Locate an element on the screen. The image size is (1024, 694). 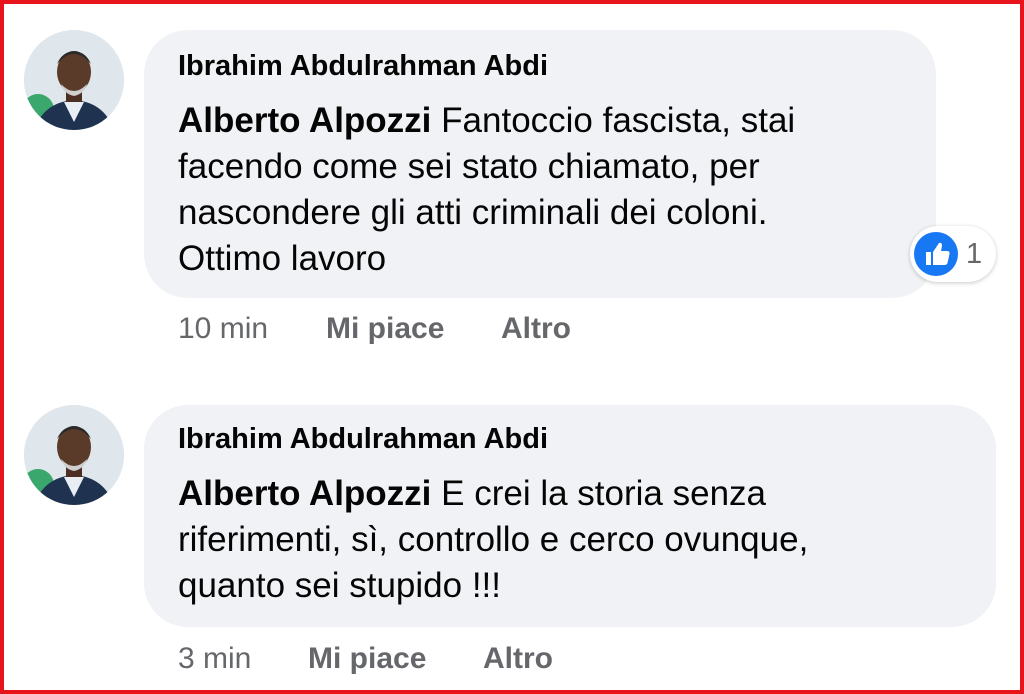
comment-actions: 3 min Mi piace Altro is located at coordinates (388, 662).